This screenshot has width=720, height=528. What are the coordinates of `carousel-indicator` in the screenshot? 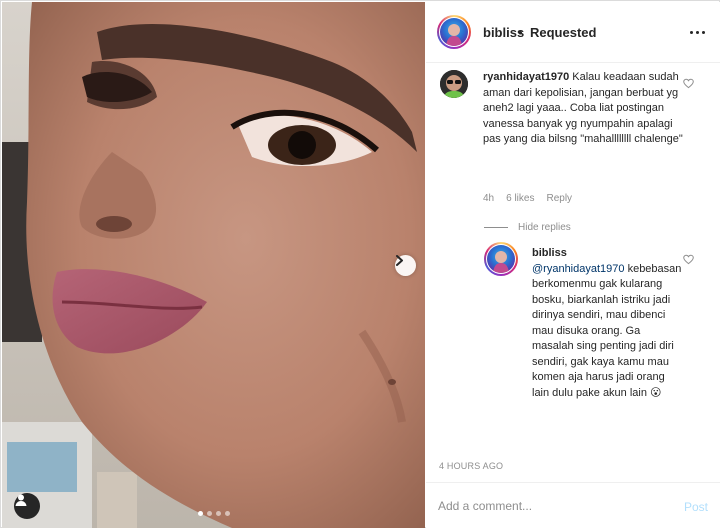 It's located at (213, 513).